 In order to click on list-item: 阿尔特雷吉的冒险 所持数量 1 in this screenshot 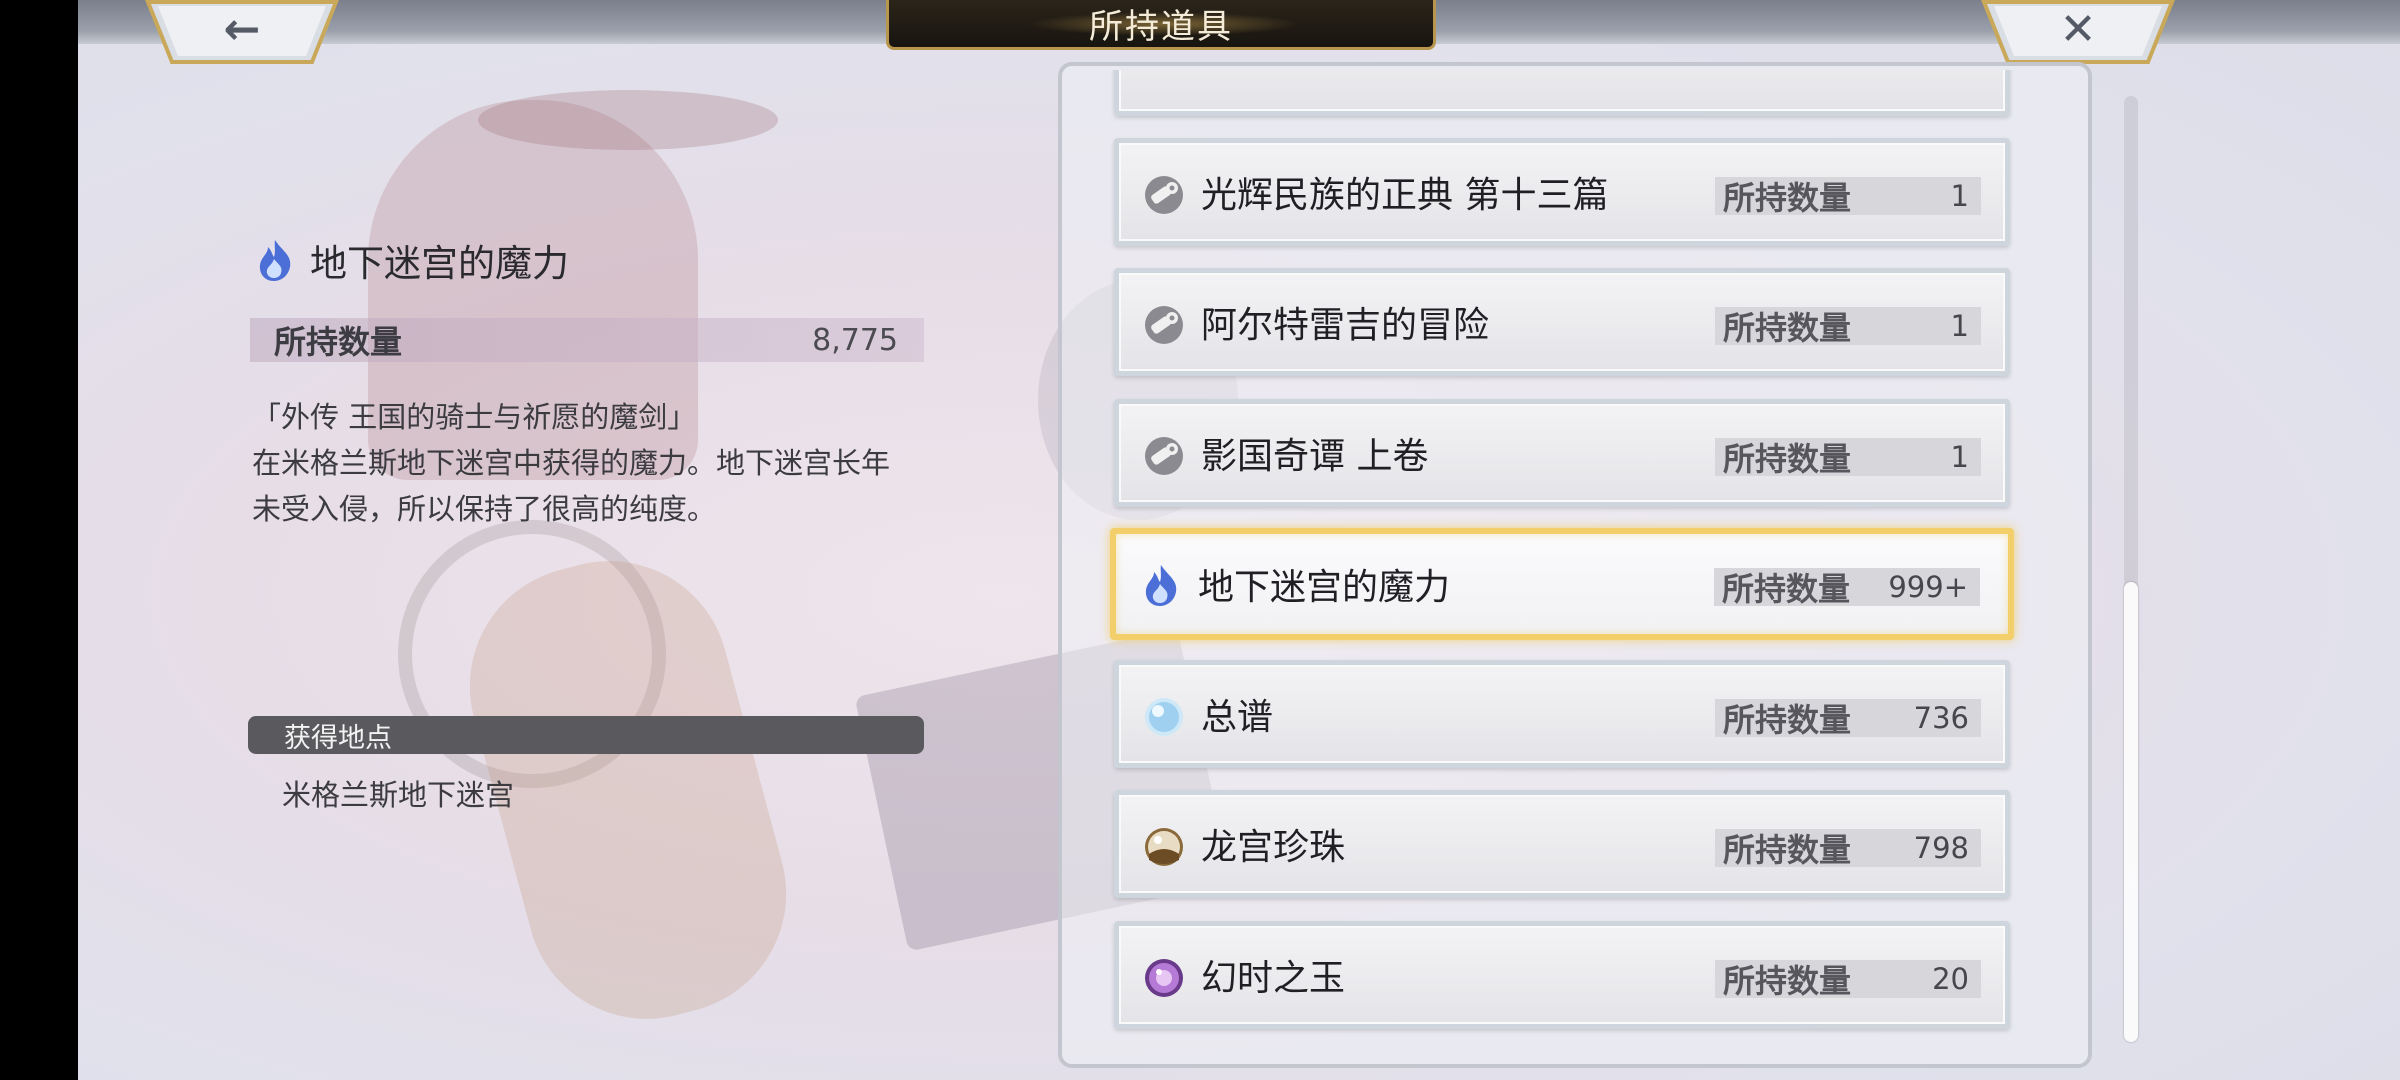, I will do `click(1562, 322)`.